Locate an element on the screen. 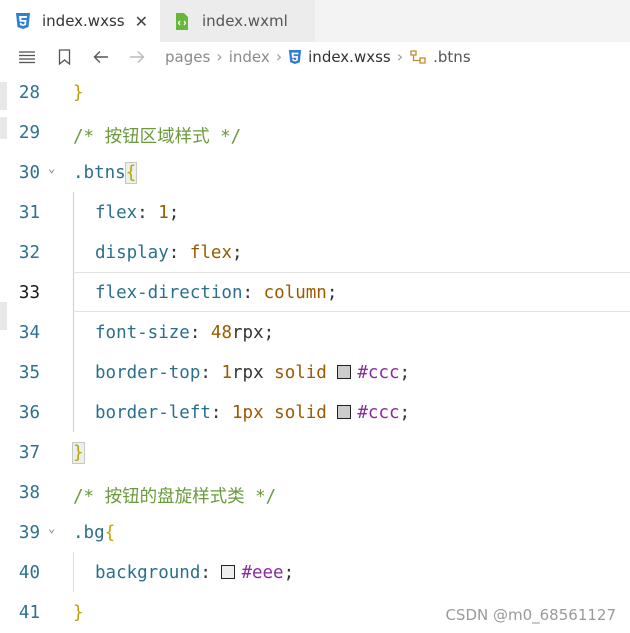 The image size is (630, 633). watermark: CSDN @m0_68561127 is located at coordinates (530, 615).